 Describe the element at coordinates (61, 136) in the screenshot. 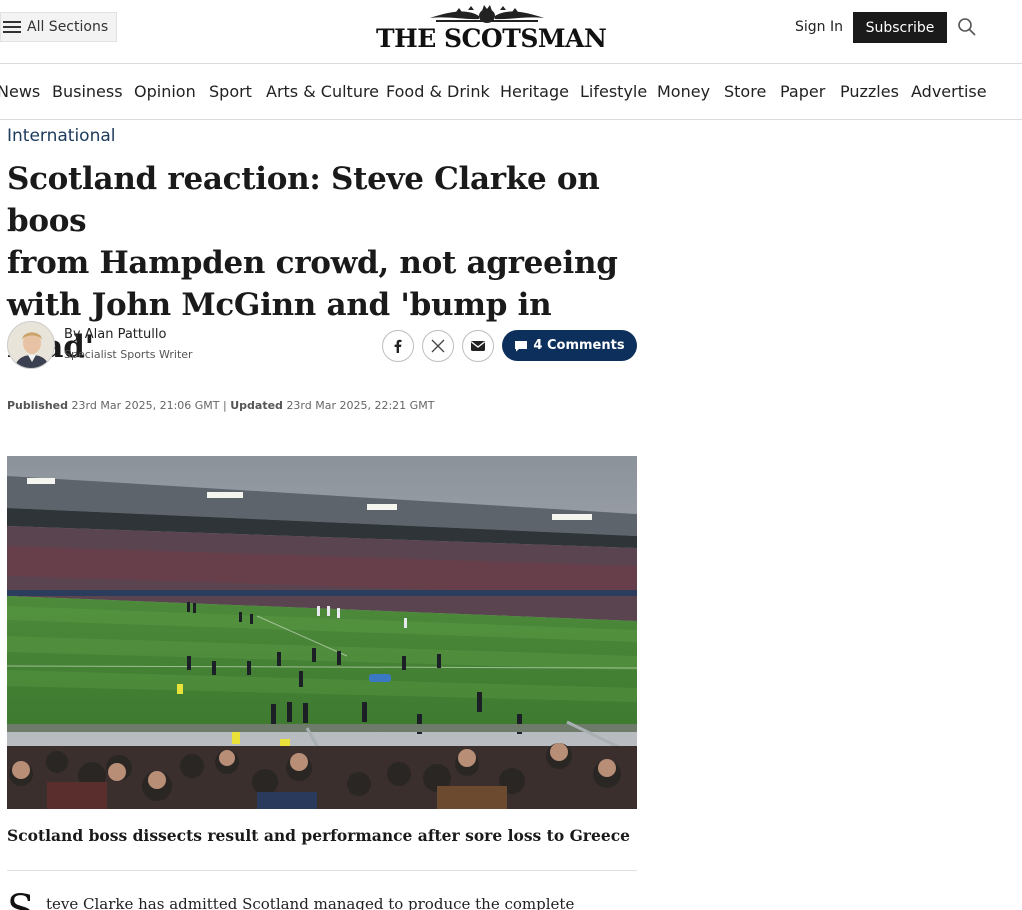

I see `section-link: International` at that location.